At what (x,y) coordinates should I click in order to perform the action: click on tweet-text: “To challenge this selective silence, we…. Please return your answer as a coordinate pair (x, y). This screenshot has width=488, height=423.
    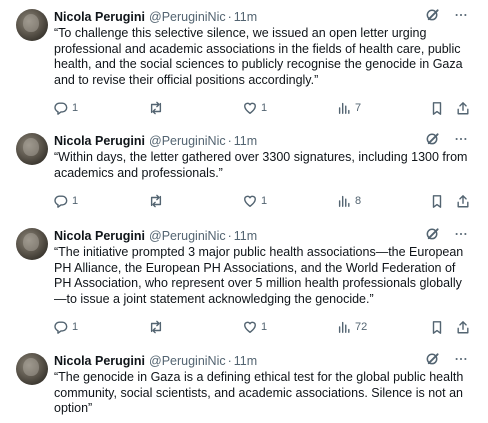
    Looking at the image, I should click on (264, 57).